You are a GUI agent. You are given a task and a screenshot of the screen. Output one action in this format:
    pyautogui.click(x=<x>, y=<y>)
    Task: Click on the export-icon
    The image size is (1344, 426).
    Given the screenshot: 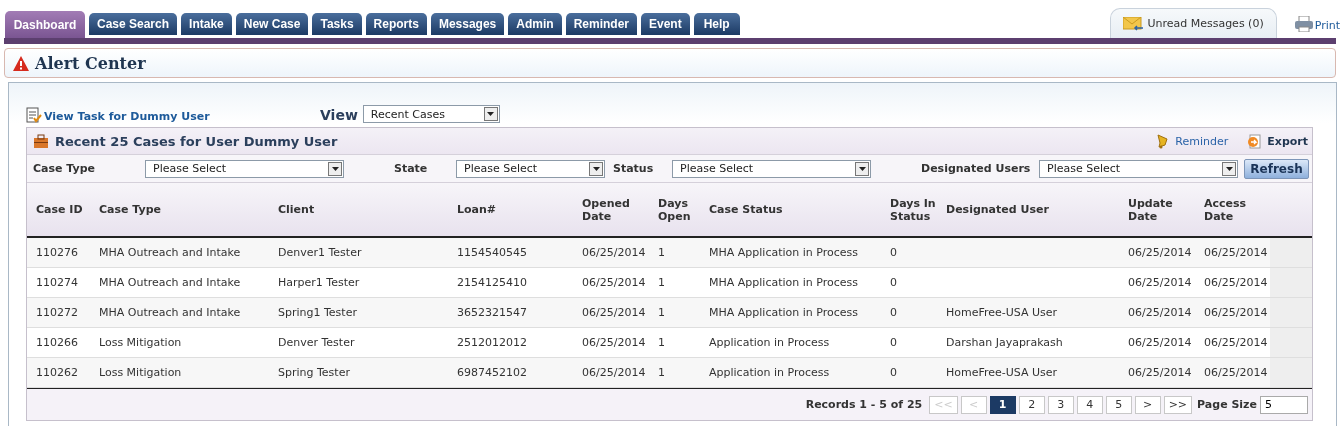 What is the action you would take?
    pyautogui.click(x=1255, y=141)
    